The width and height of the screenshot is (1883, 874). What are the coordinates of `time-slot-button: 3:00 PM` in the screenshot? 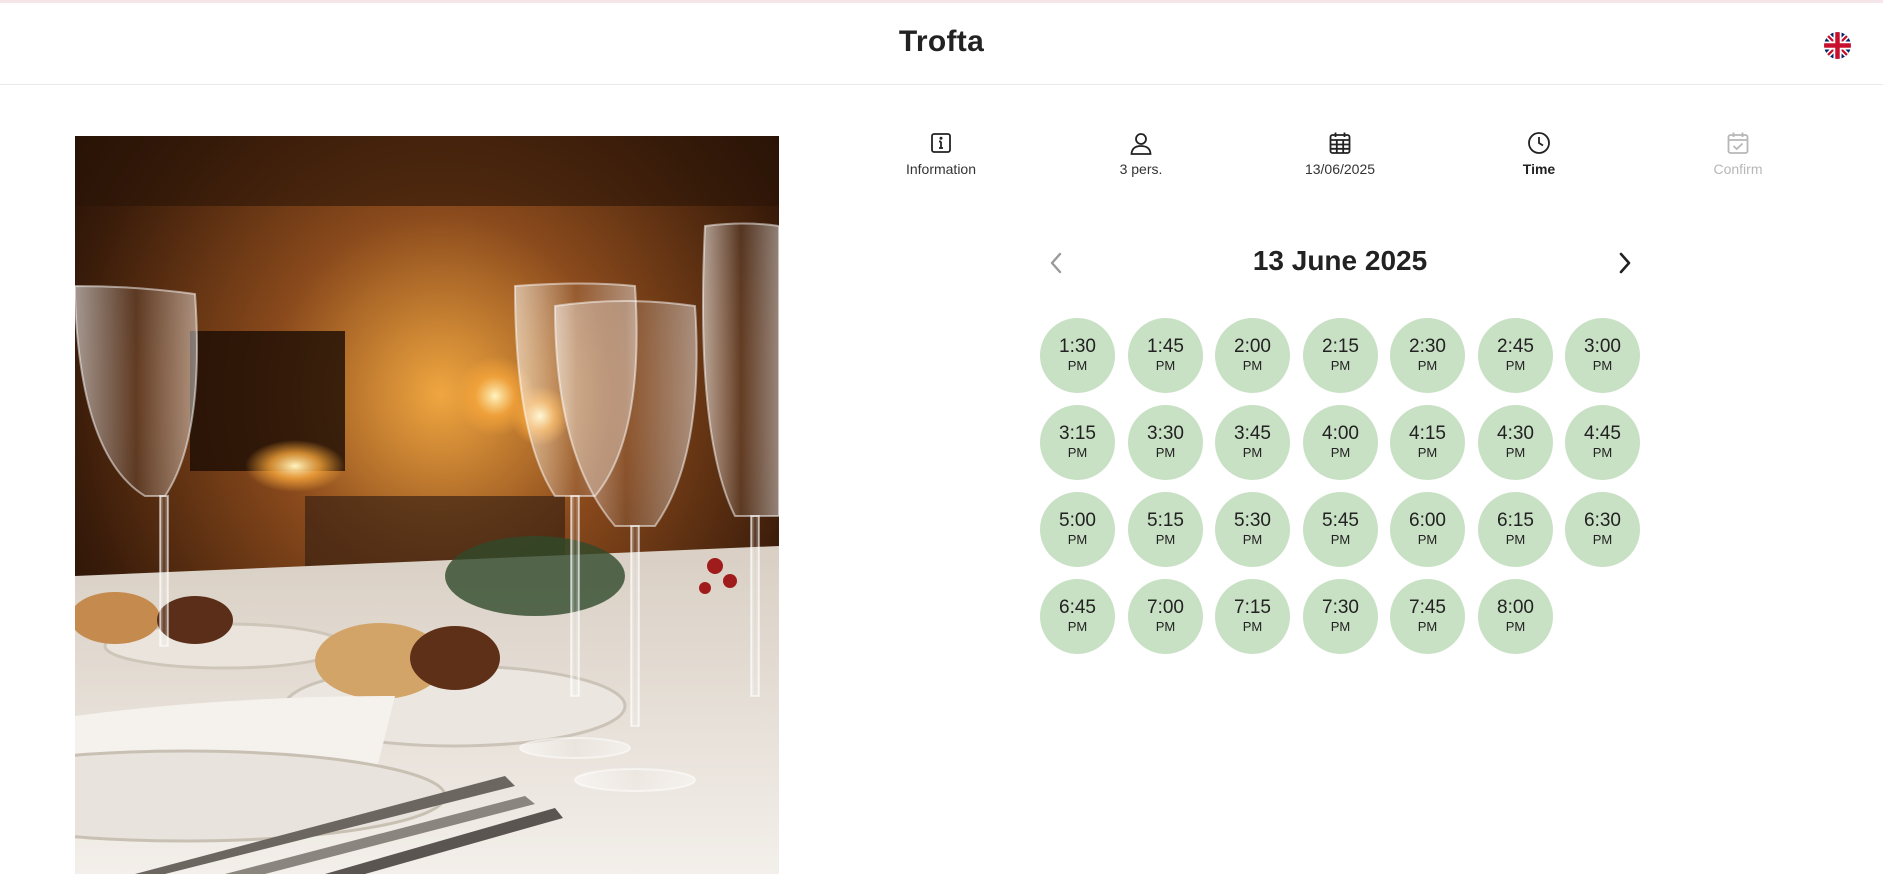 It's located at (1602, 355).